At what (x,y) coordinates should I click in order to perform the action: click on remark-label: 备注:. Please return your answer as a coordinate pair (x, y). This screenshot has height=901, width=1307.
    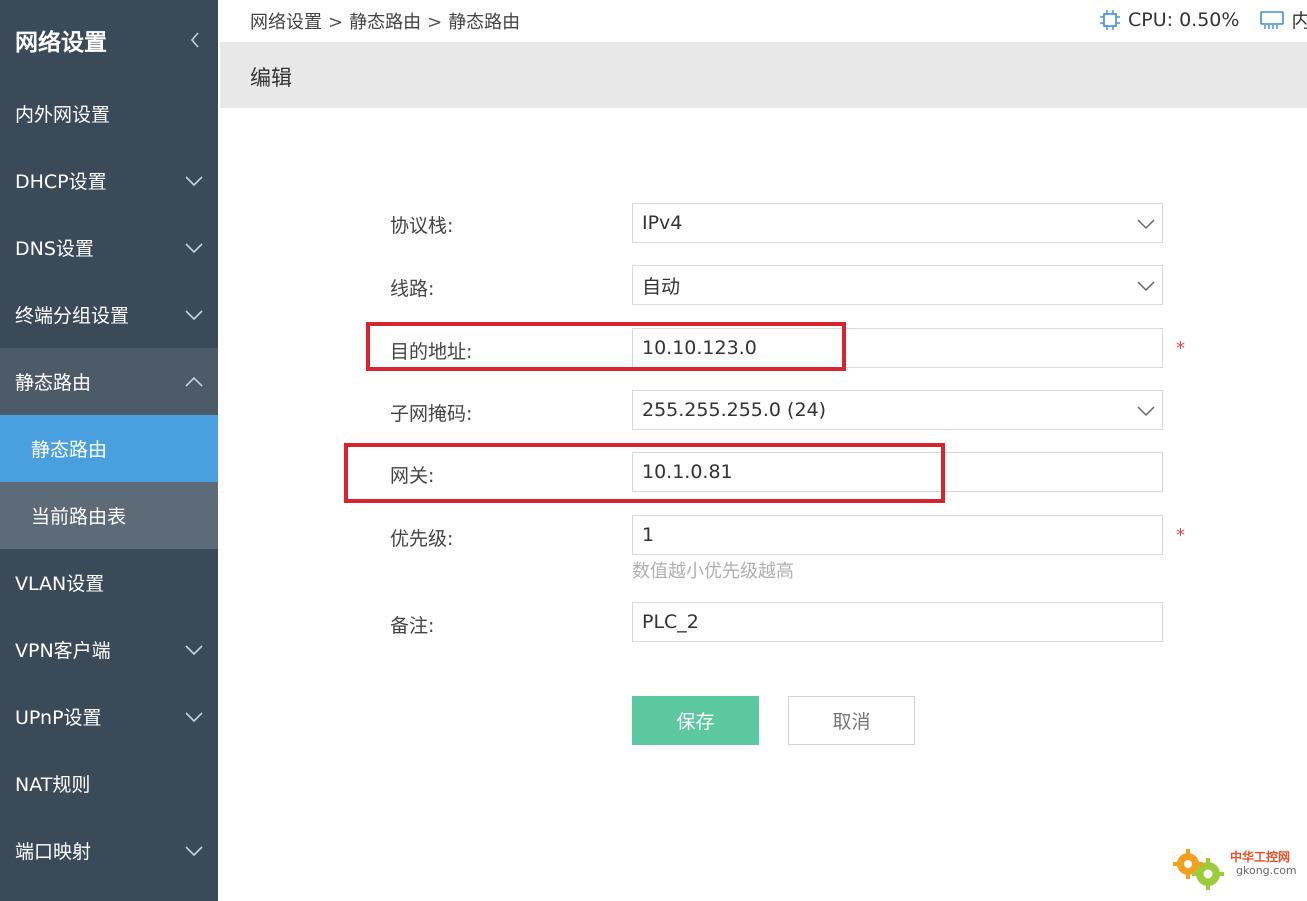
    Looking at the image, I should click on (412, 626).